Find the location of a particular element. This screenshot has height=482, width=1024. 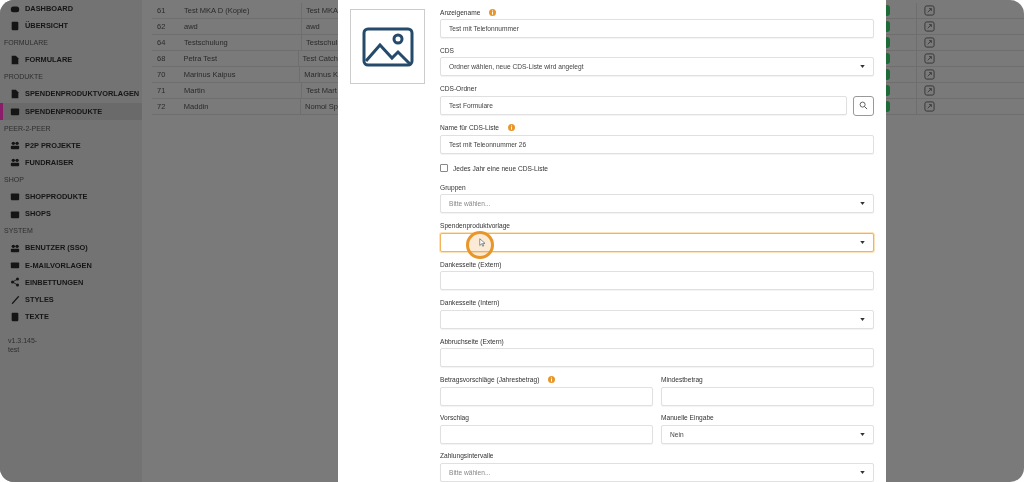

image-icon is located at coordinates (387, 46).